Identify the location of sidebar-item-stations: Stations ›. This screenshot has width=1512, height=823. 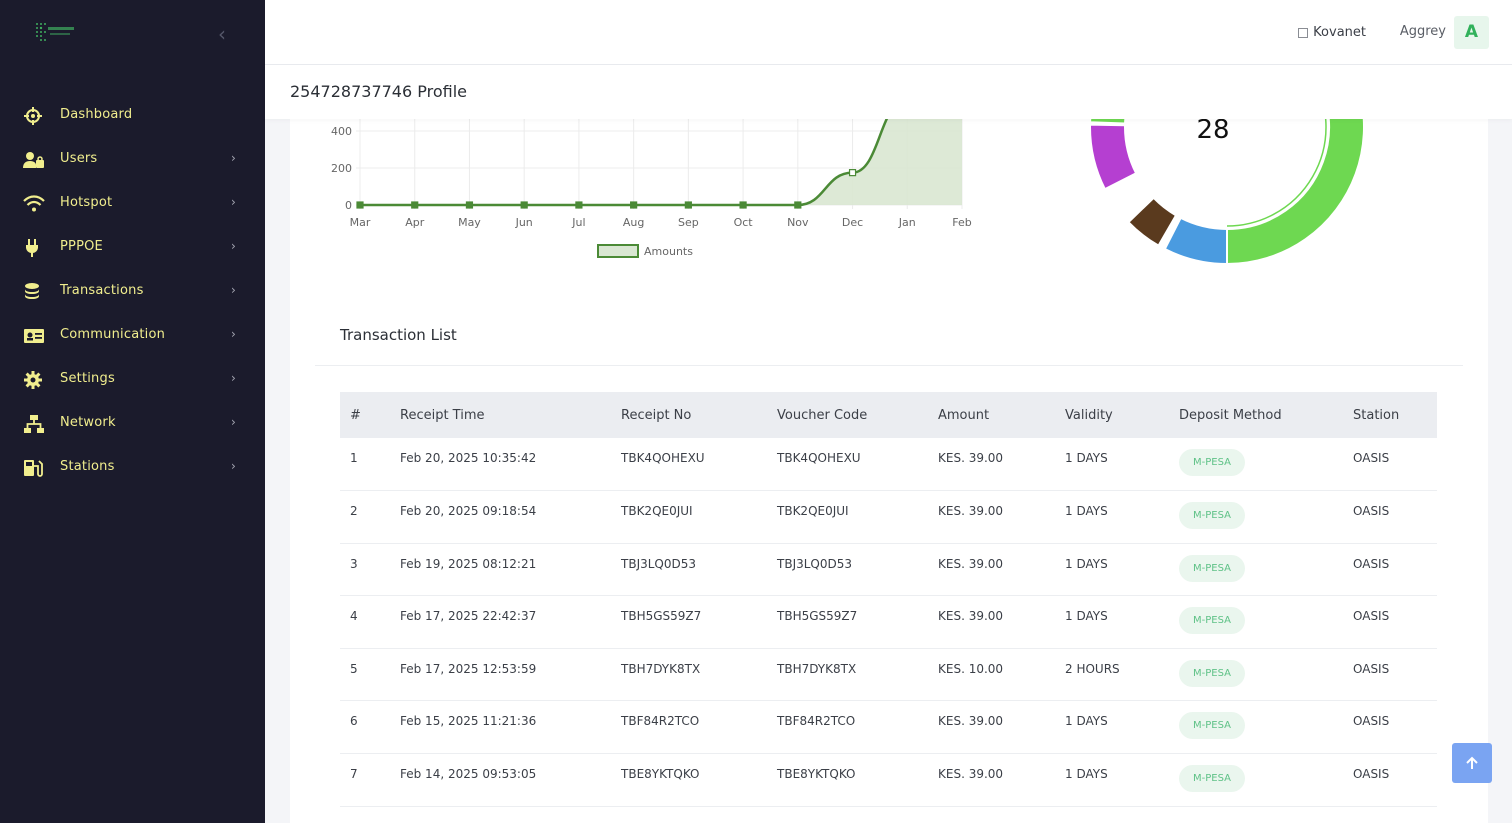
(132, 468).